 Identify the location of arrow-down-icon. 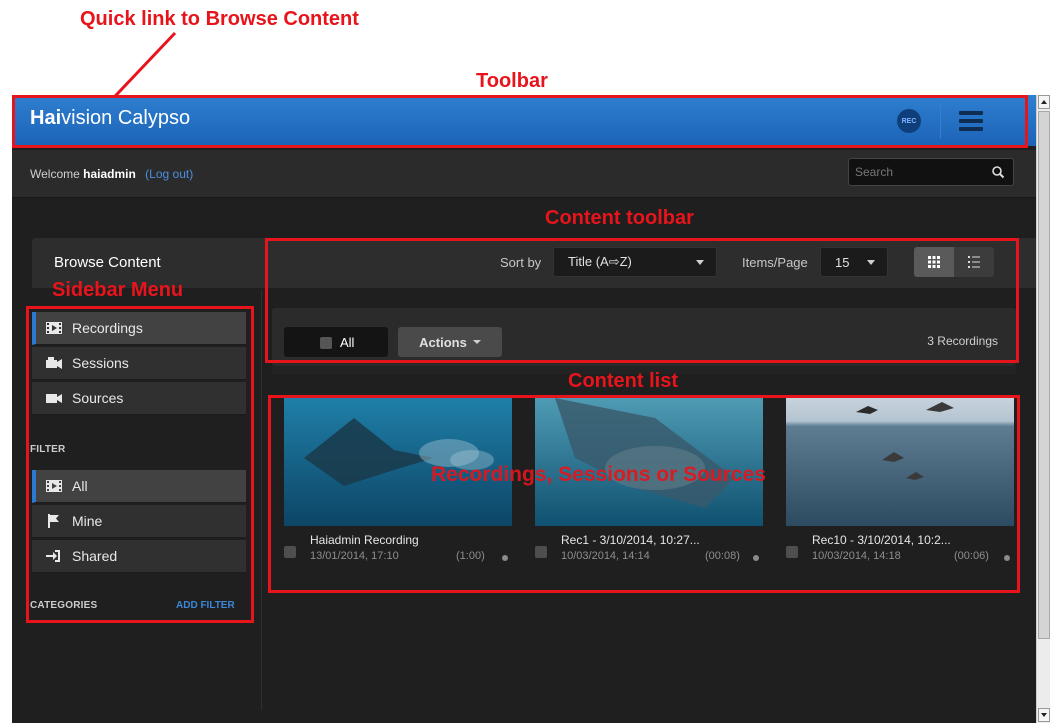
(1044, 715).